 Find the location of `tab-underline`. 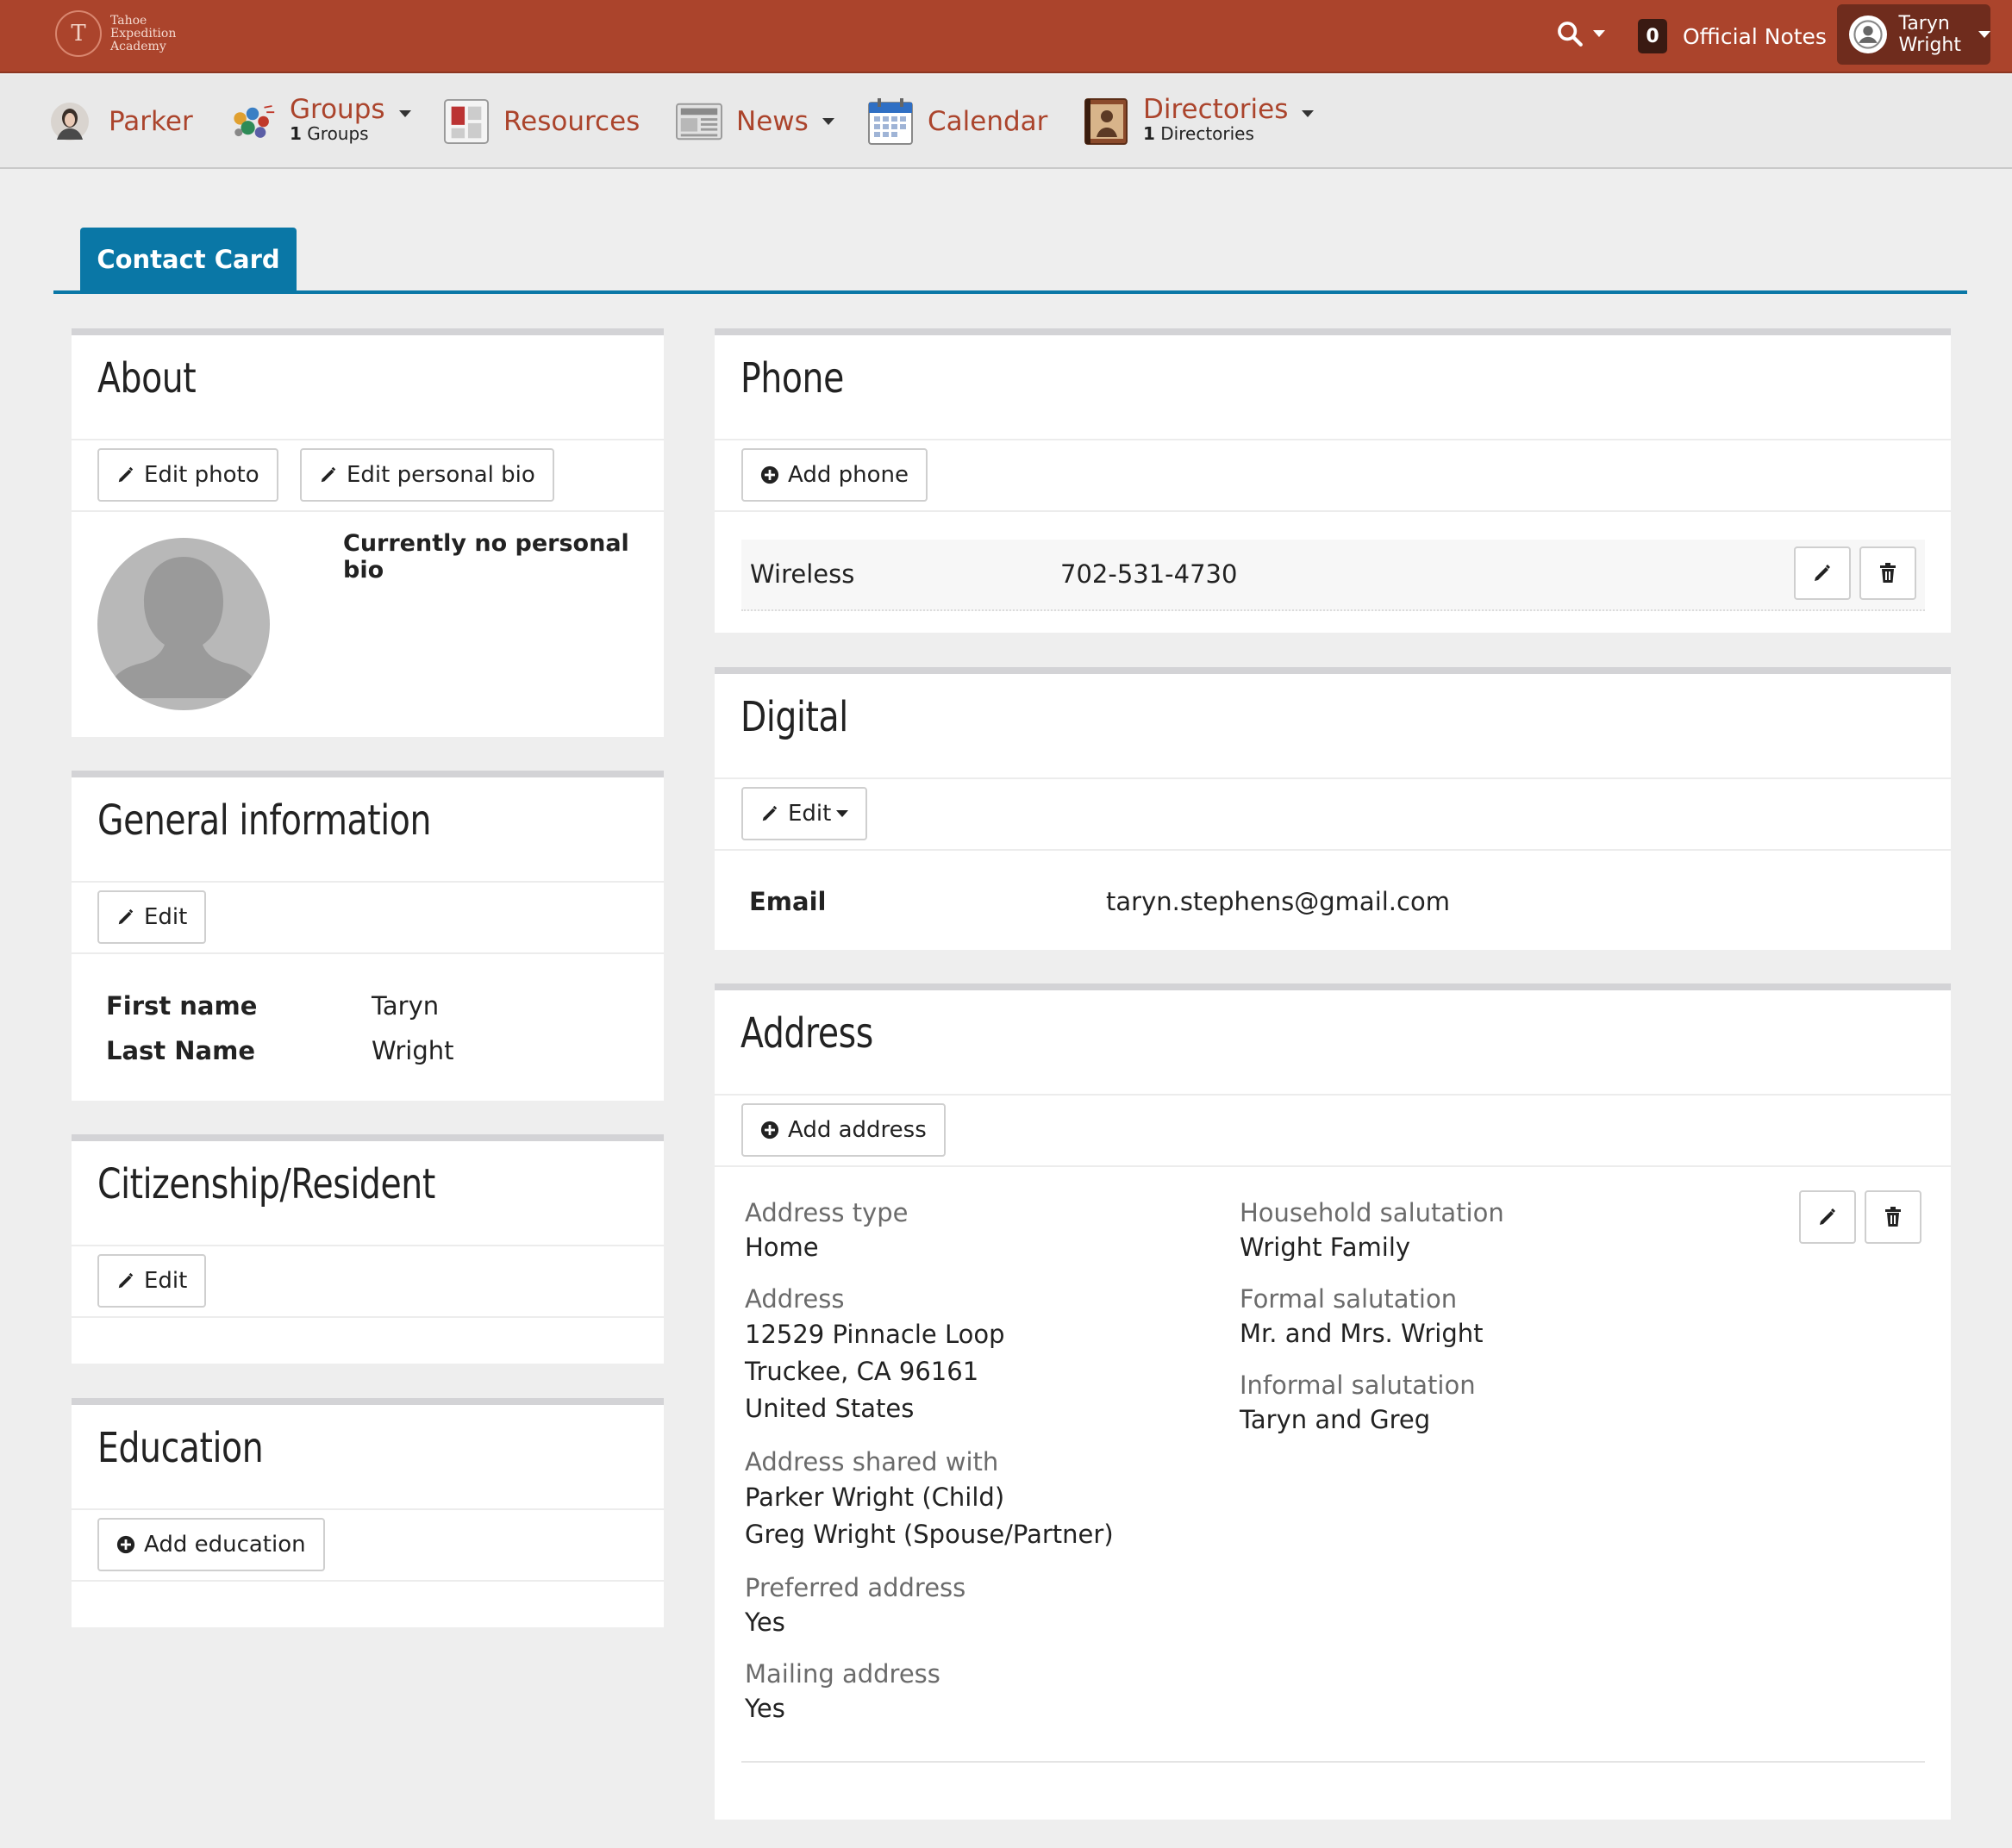

tab-underline is located at coordinates (1010, 292).